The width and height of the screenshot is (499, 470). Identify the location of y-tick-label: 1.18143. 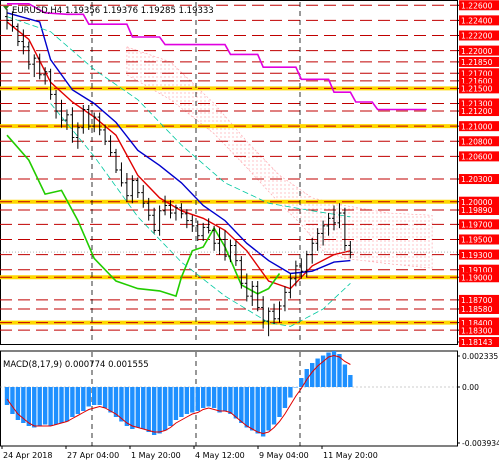
(477, 342).